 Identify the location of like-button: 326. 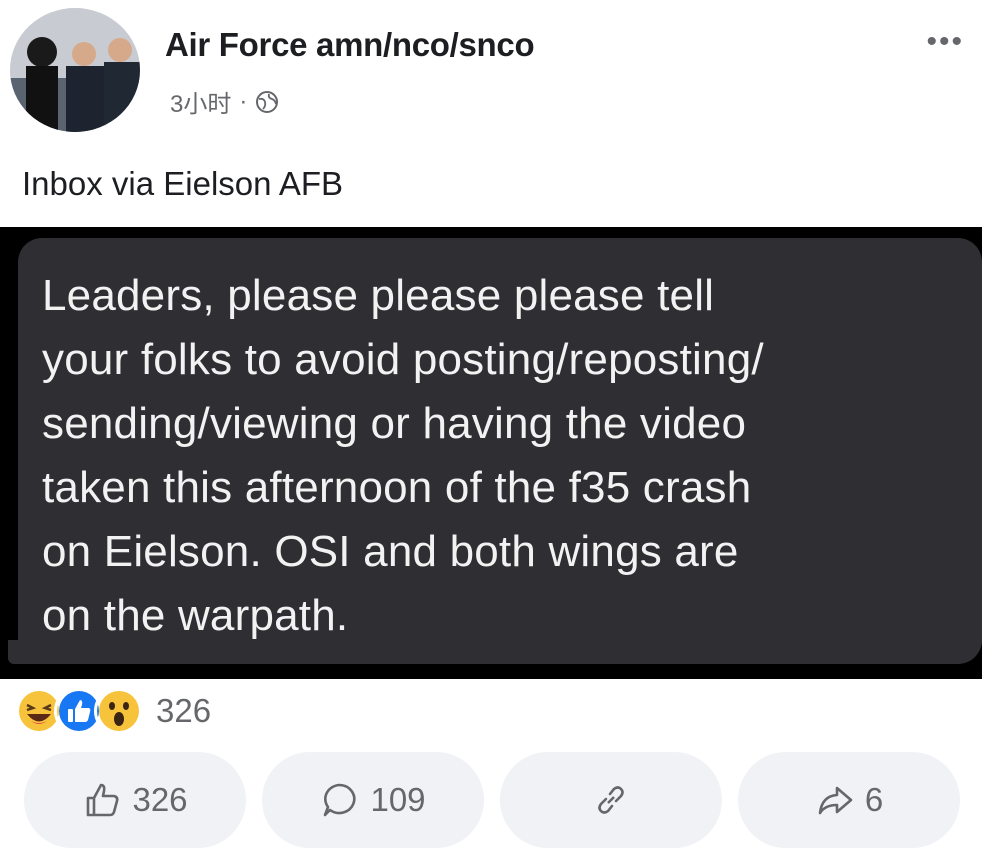
(135, 800).